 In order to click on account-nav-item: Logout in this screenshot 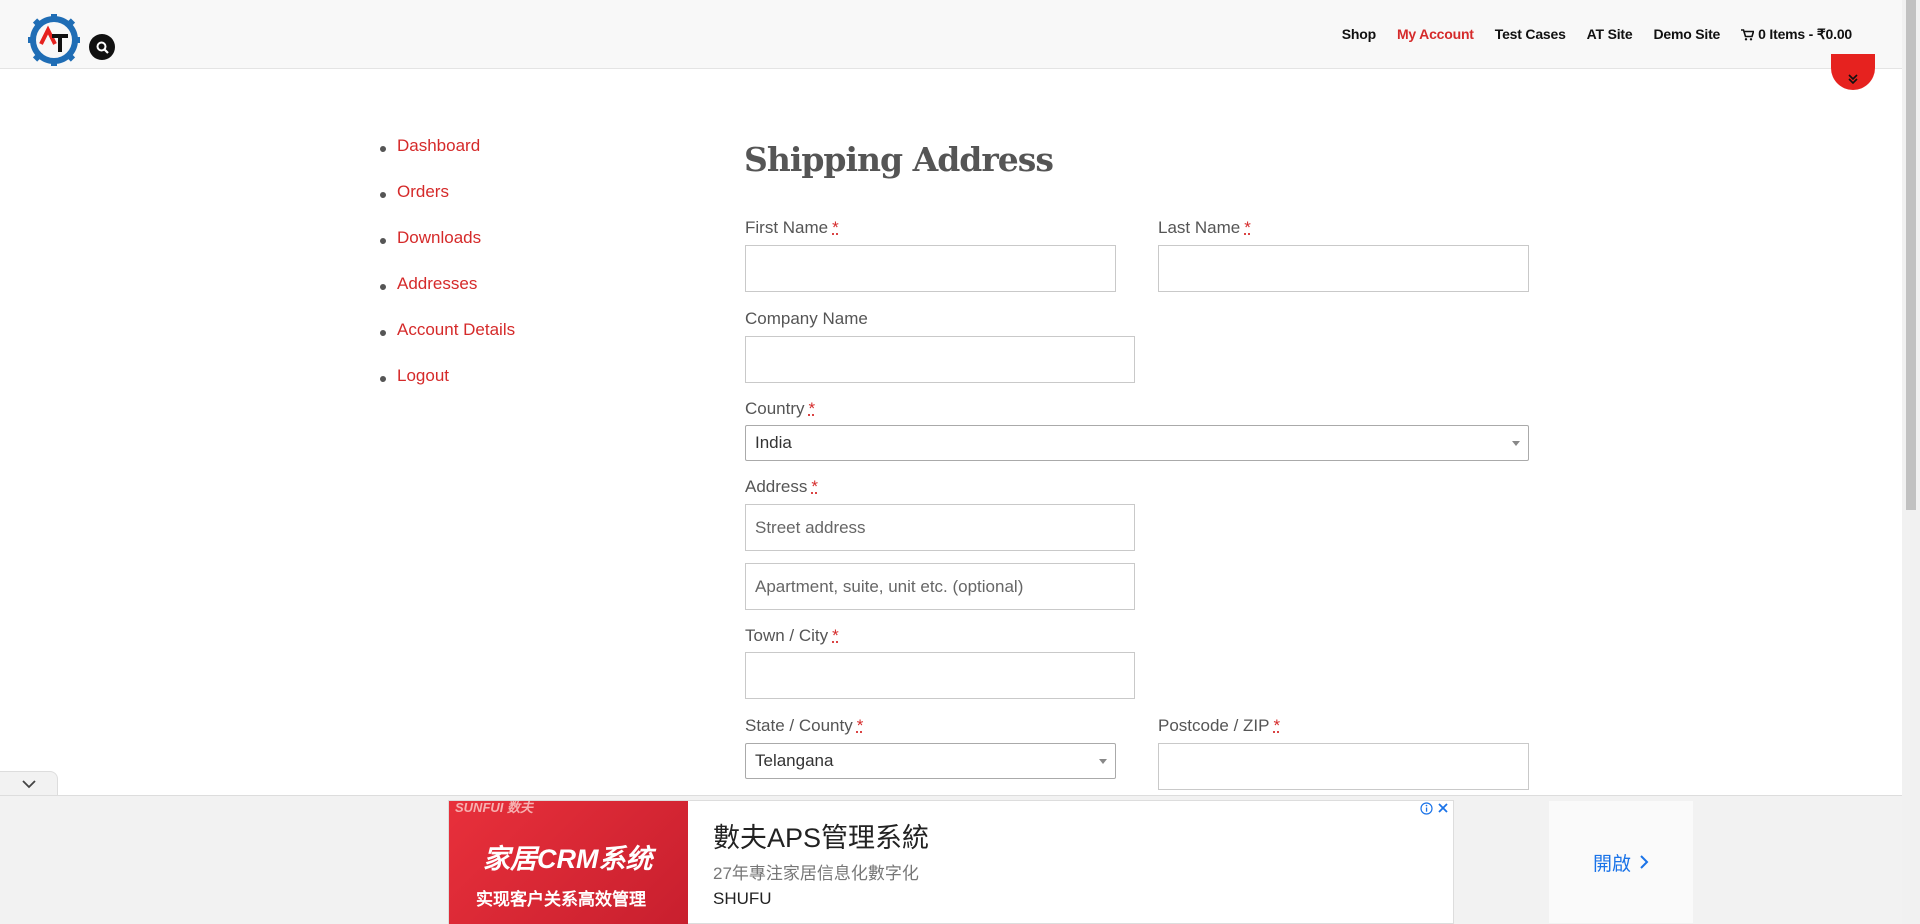, I will do `click(447, 389)`.